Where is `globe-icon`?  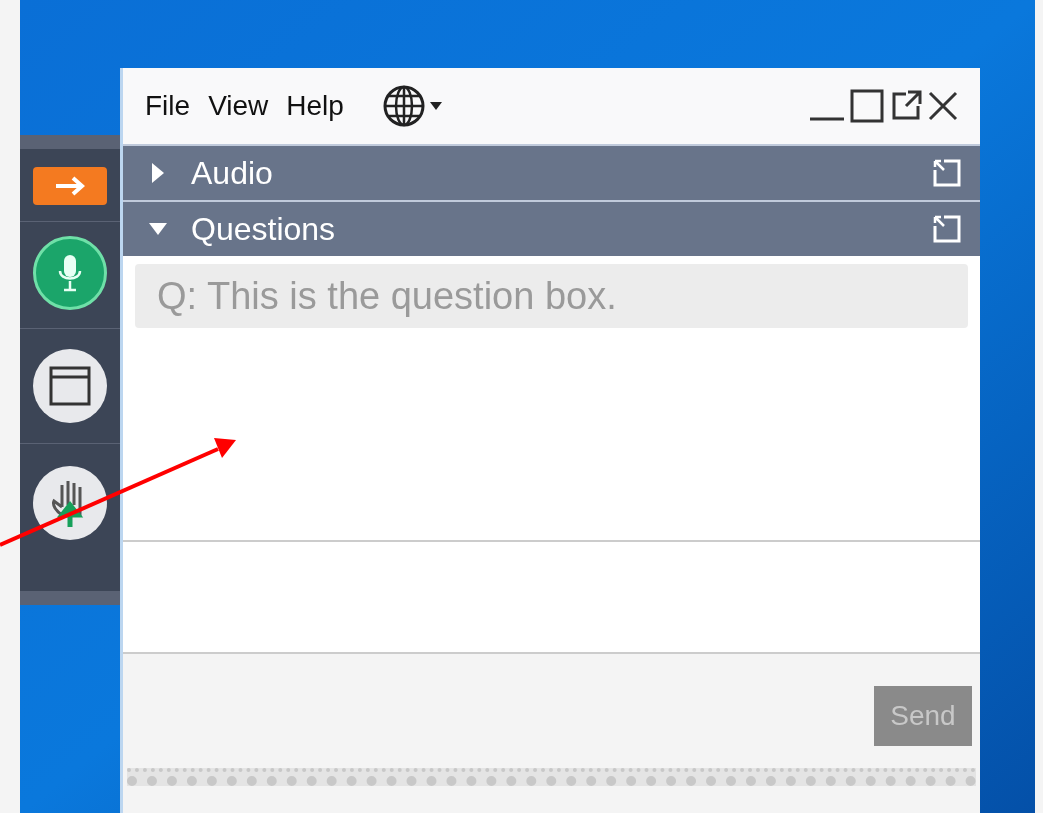
globe-icon is located at coordinates (403, 106).